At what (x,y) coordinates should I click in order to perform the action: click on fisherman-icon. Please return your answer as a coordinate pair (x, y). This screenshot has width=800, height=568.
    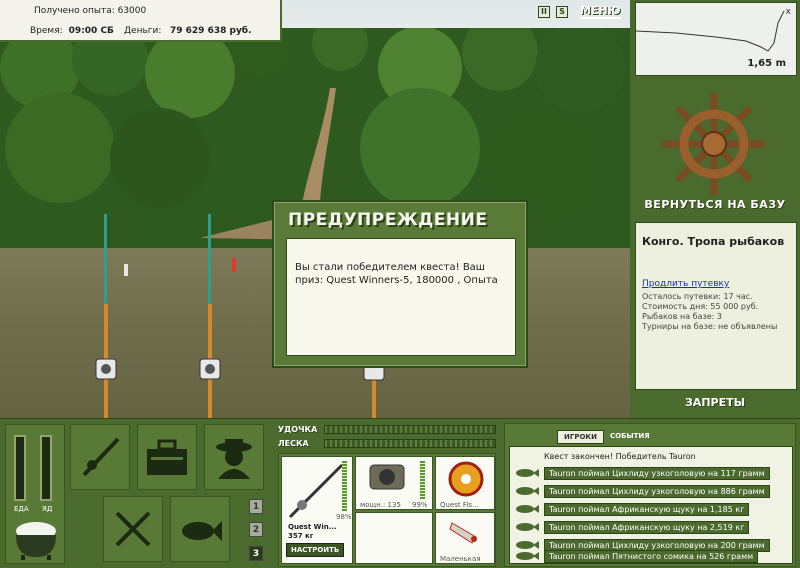
    Looking at the image, I should click on (234, 459).